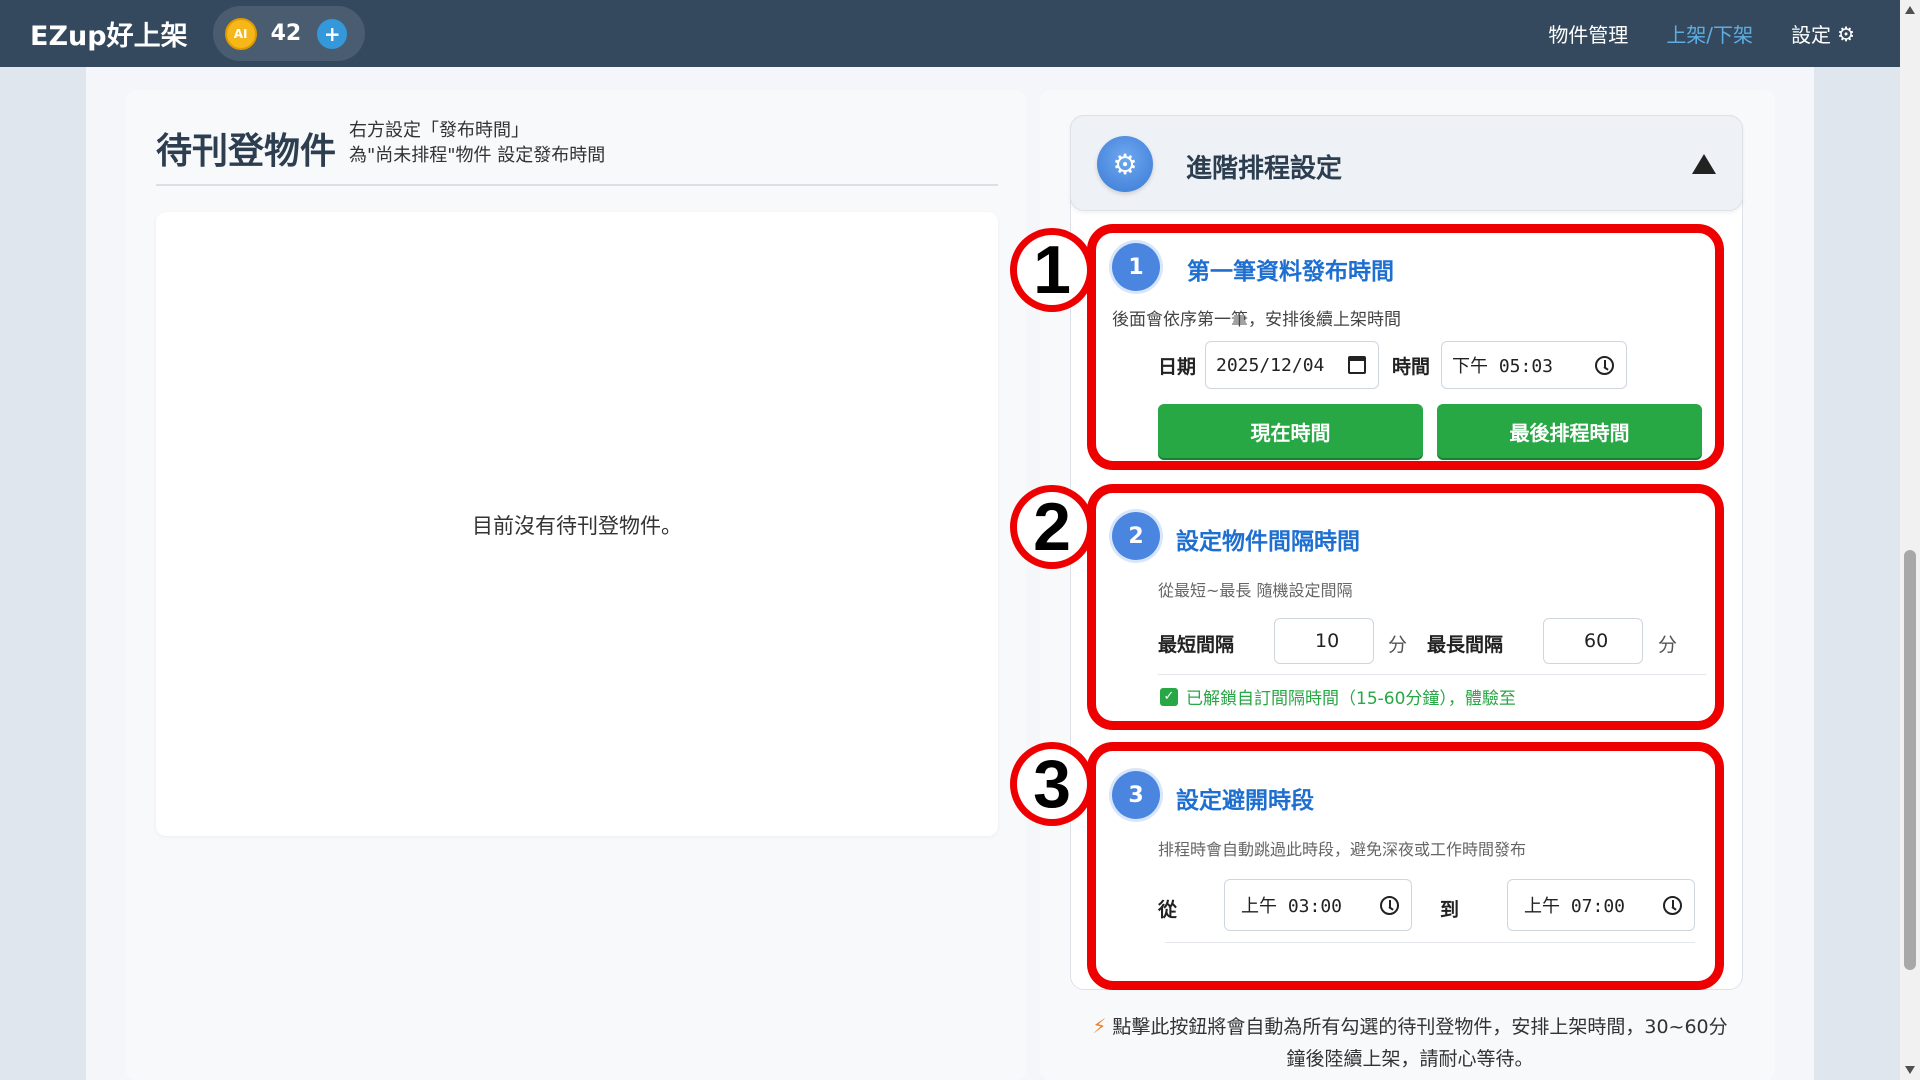 The height and width of the screenshot is (1080, 1920). I want to click on footer-note-text1: 點擊此按鈕將會自動為所有勾選的待刊登物件，安排上架時間，30~60分, so click(1420, 1027).